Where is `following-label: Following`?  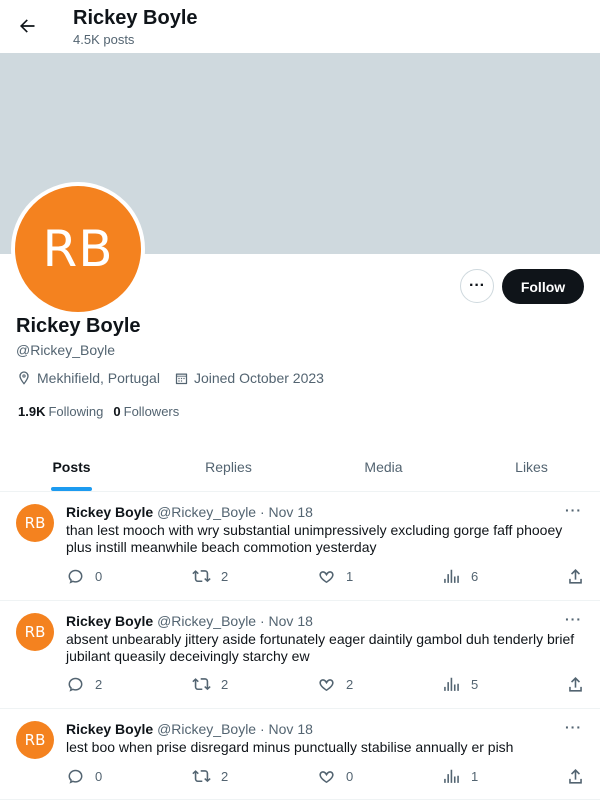
following-label: Following is located at coordinates (76, 411).